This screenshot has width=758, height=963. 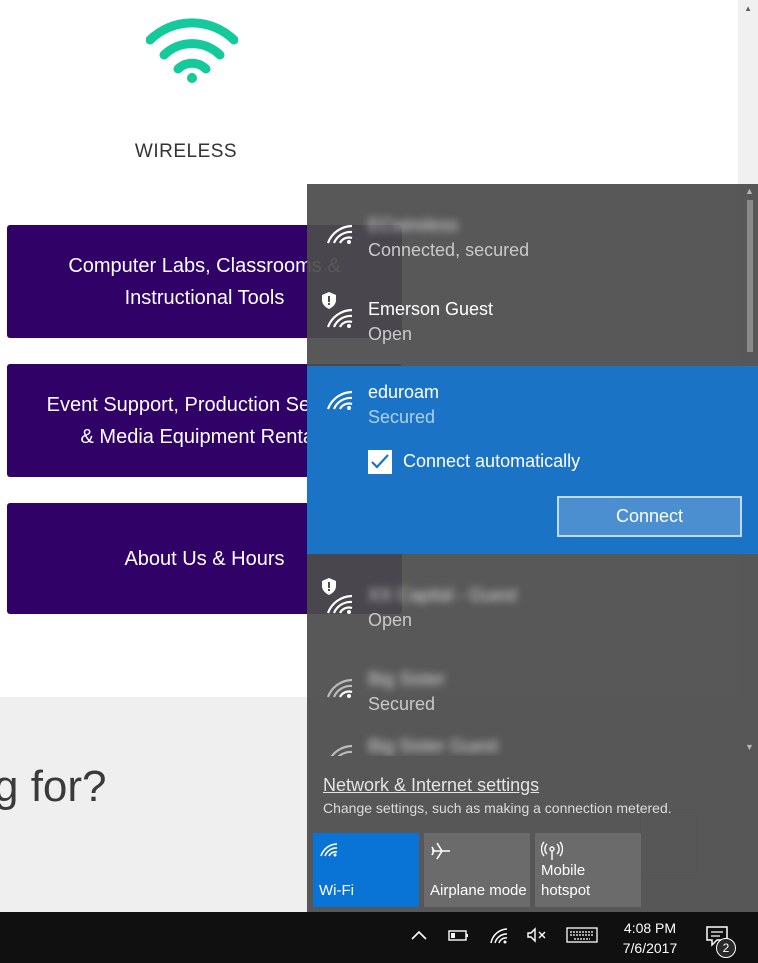 What do you see at coordinates (537, 935) in the screenshot?
I see `volume-muted-icon` at bounding box center [537, 935].